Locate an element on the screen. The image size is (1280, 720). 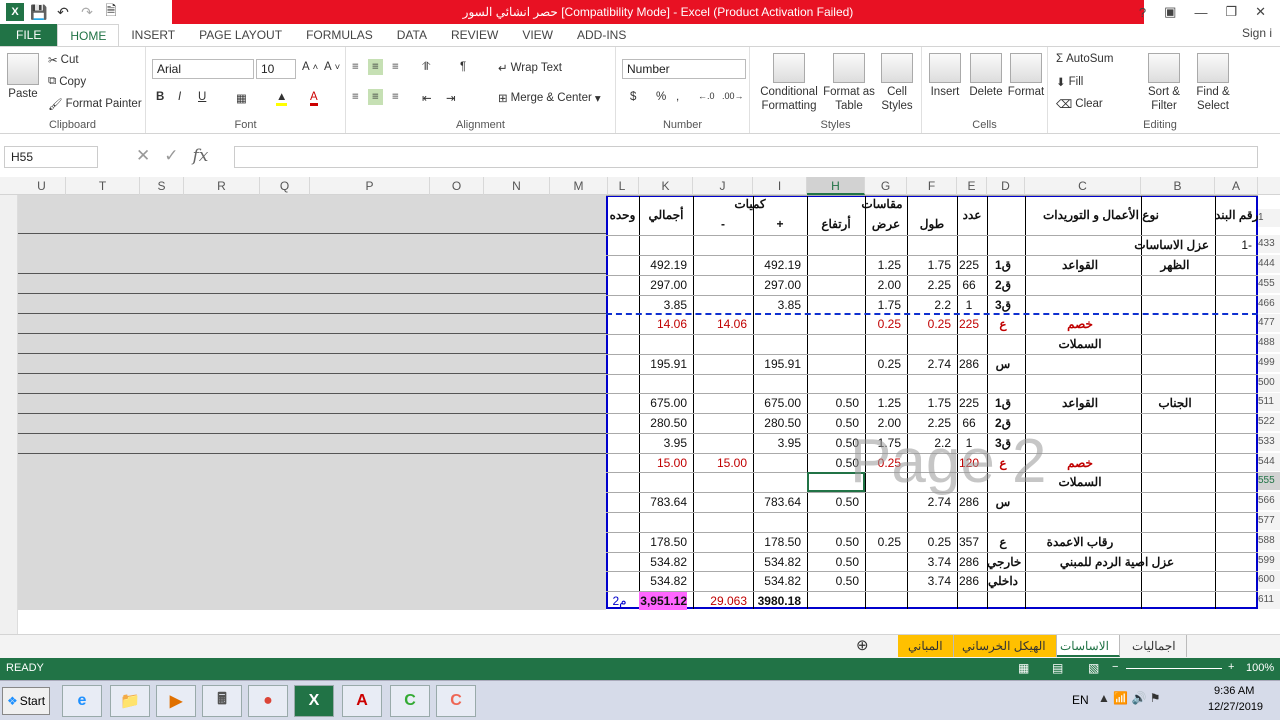
cell-styles-button: Cell Styles is located at coordinates (897, 83).